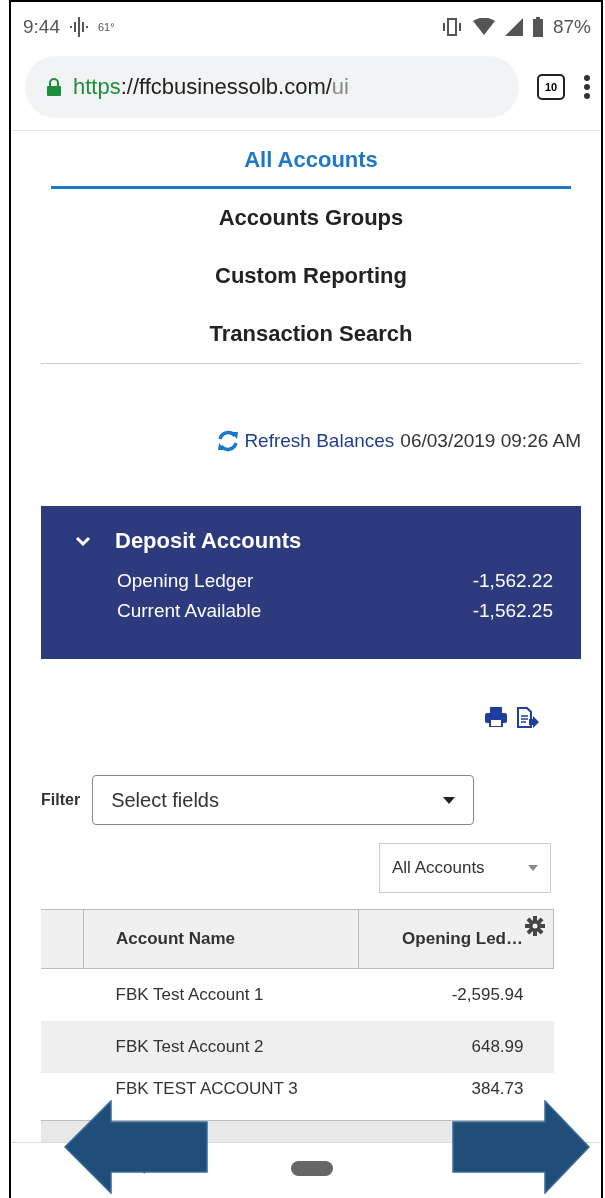 This screenshot has height=1198, width=605. Describe the element at coordinates (272, 87) in the screenshot. I see `address-bar: https://ffcbusinessolb.com/ui` at that location.